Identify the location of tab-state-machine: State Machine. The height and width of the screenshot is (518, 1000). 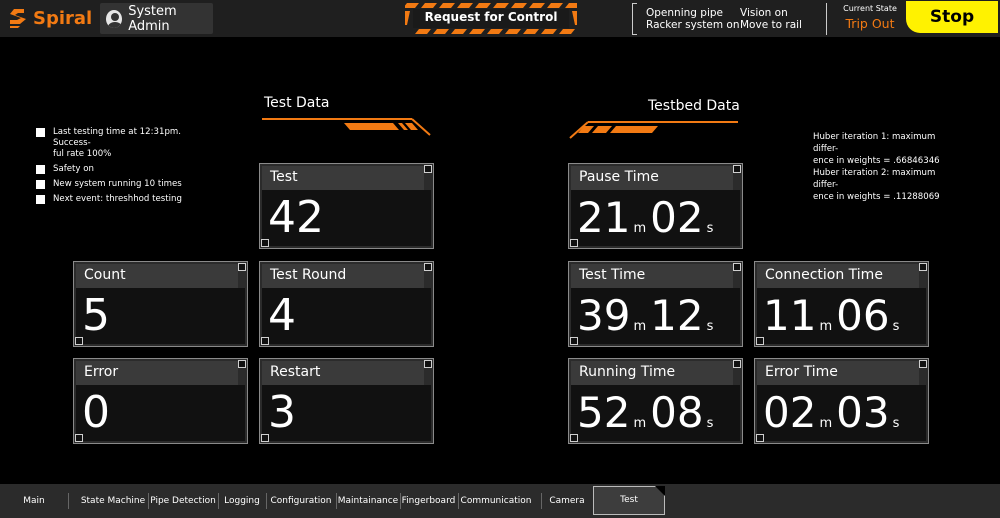
(113, 501).